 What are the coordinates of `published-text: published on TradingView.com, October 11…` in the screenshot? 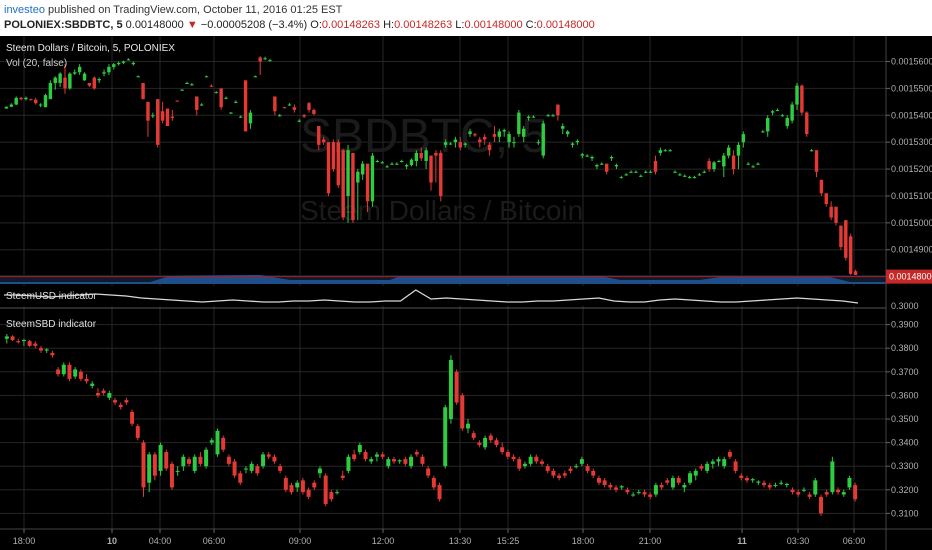 It's located at (195, 10).